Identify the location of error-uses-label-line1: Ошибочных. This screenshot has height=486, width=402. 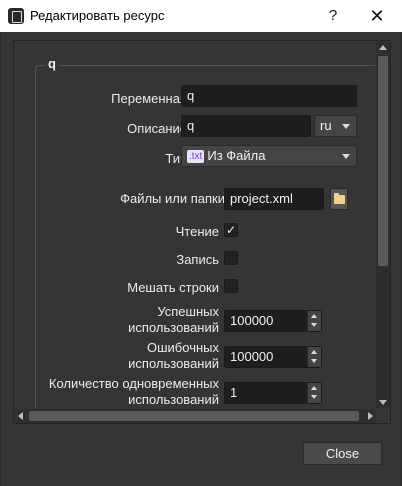
(183, 347).